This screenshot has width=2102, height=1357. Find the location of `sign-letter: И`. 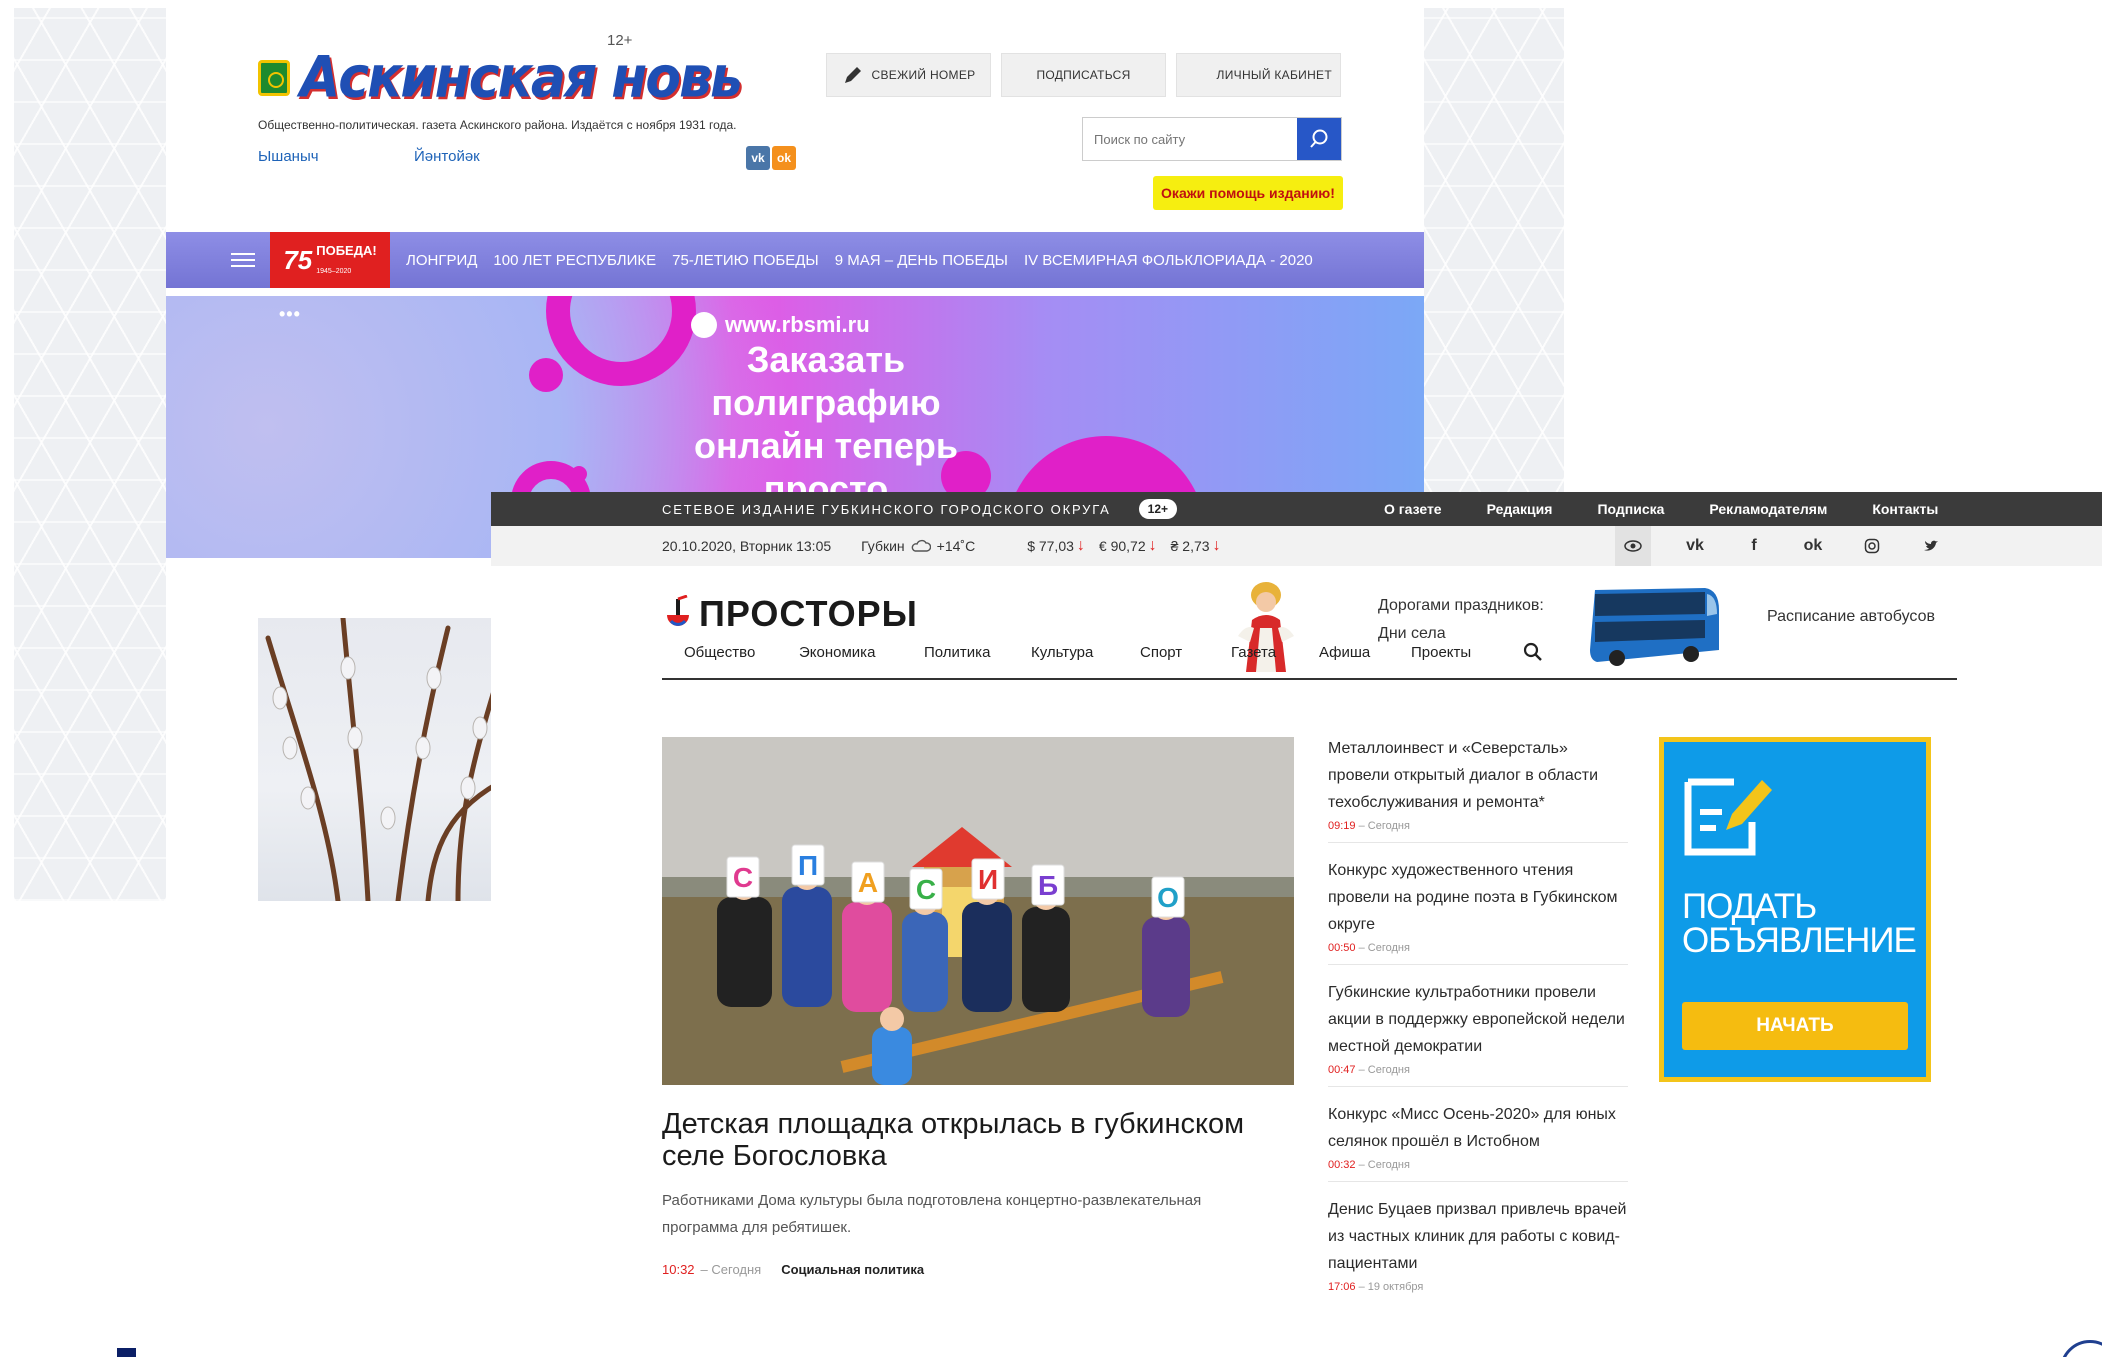

sign-letter: И is located at coordinates (988, 879).